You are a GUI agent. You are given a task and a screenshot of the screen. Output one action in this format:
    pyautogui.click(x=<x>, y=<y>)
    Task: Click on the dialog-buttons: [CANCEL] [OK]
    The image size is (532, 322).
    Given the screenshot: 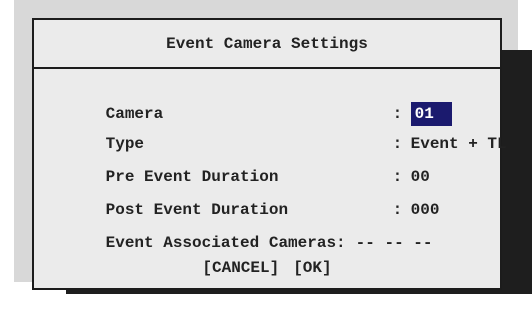 What is the action you would take?
    pyautogui.click(x=267, y=268)
    